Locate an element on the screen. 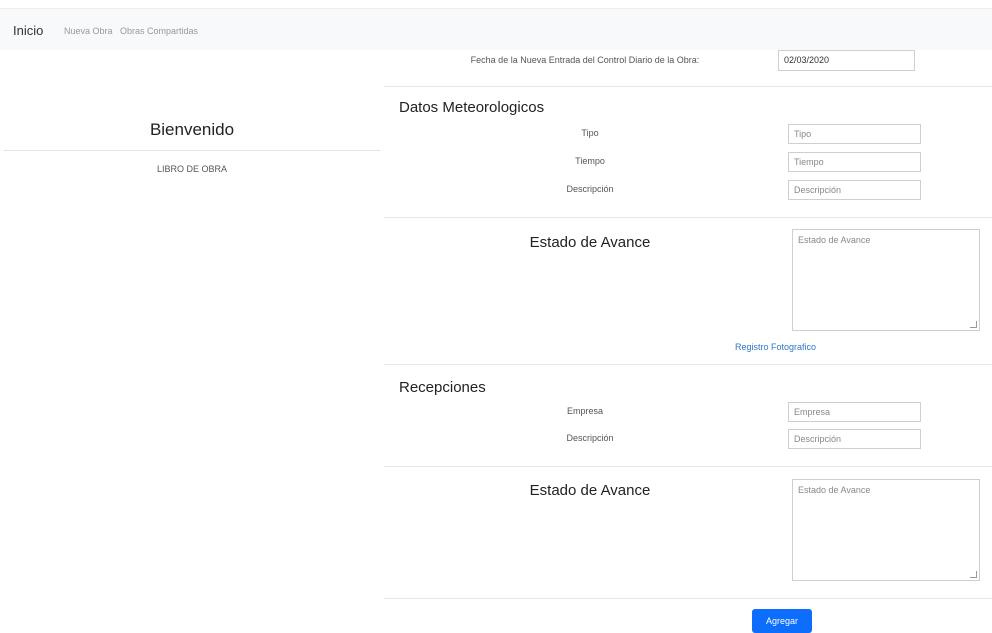  avance-textarea-1: Estado de Avance is located at coordinates (886, 280).